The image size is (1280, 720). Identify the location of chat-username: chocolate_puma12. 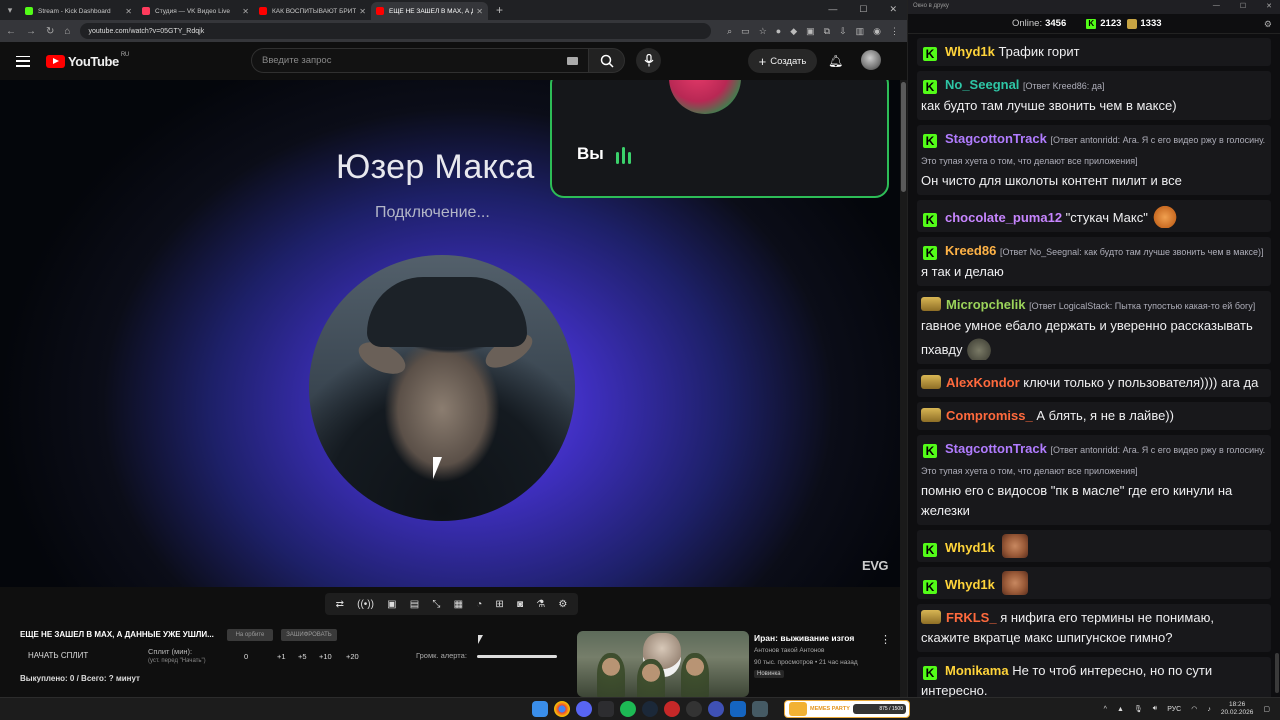
(1003, 217).